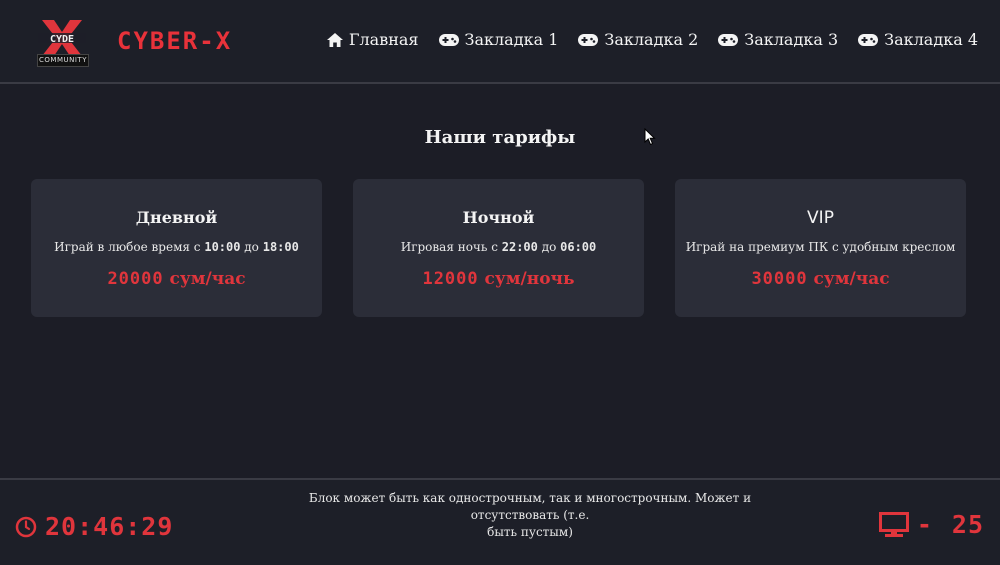 The image size is (1000, 565). I want to click on svg-text: CYDE, so click(62, 39).